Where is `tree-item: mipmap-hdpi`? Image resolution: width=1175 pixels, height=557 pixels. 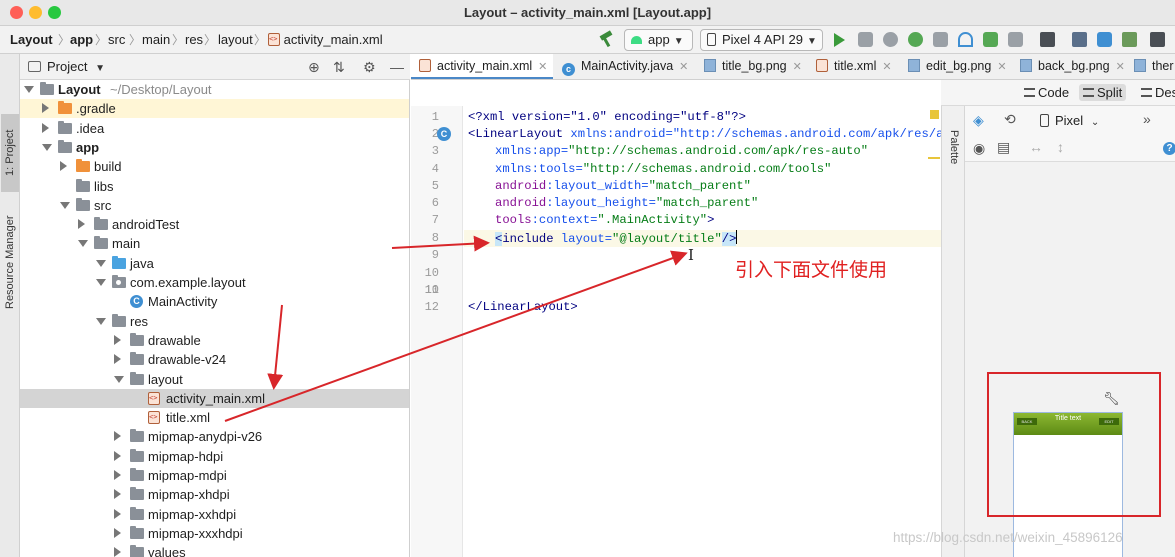 tree-item: mipmap-hdpi is located at coordinates (214, 456).